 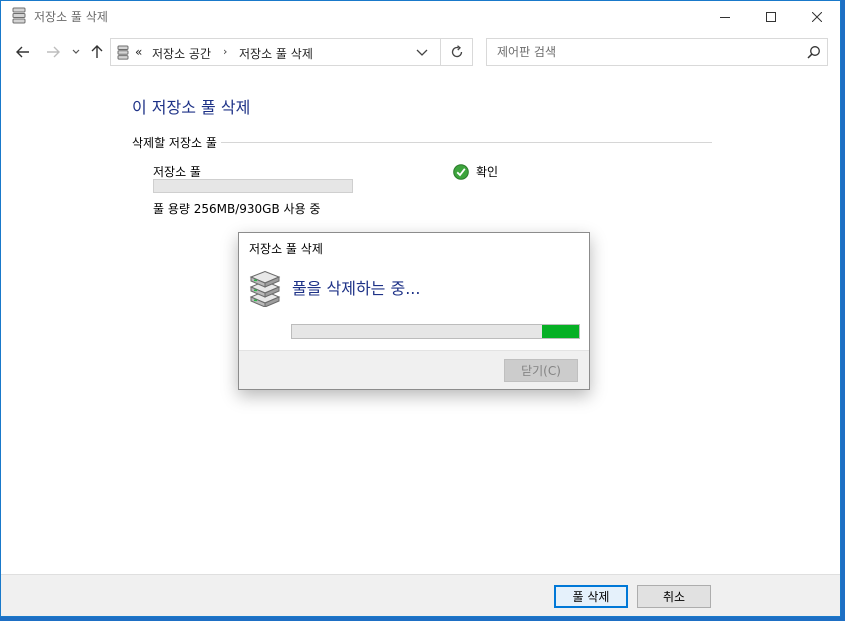 I want to click on breadcrumb-delete-pool: 저장소 풀 삭제, so click(x=276, y=53).